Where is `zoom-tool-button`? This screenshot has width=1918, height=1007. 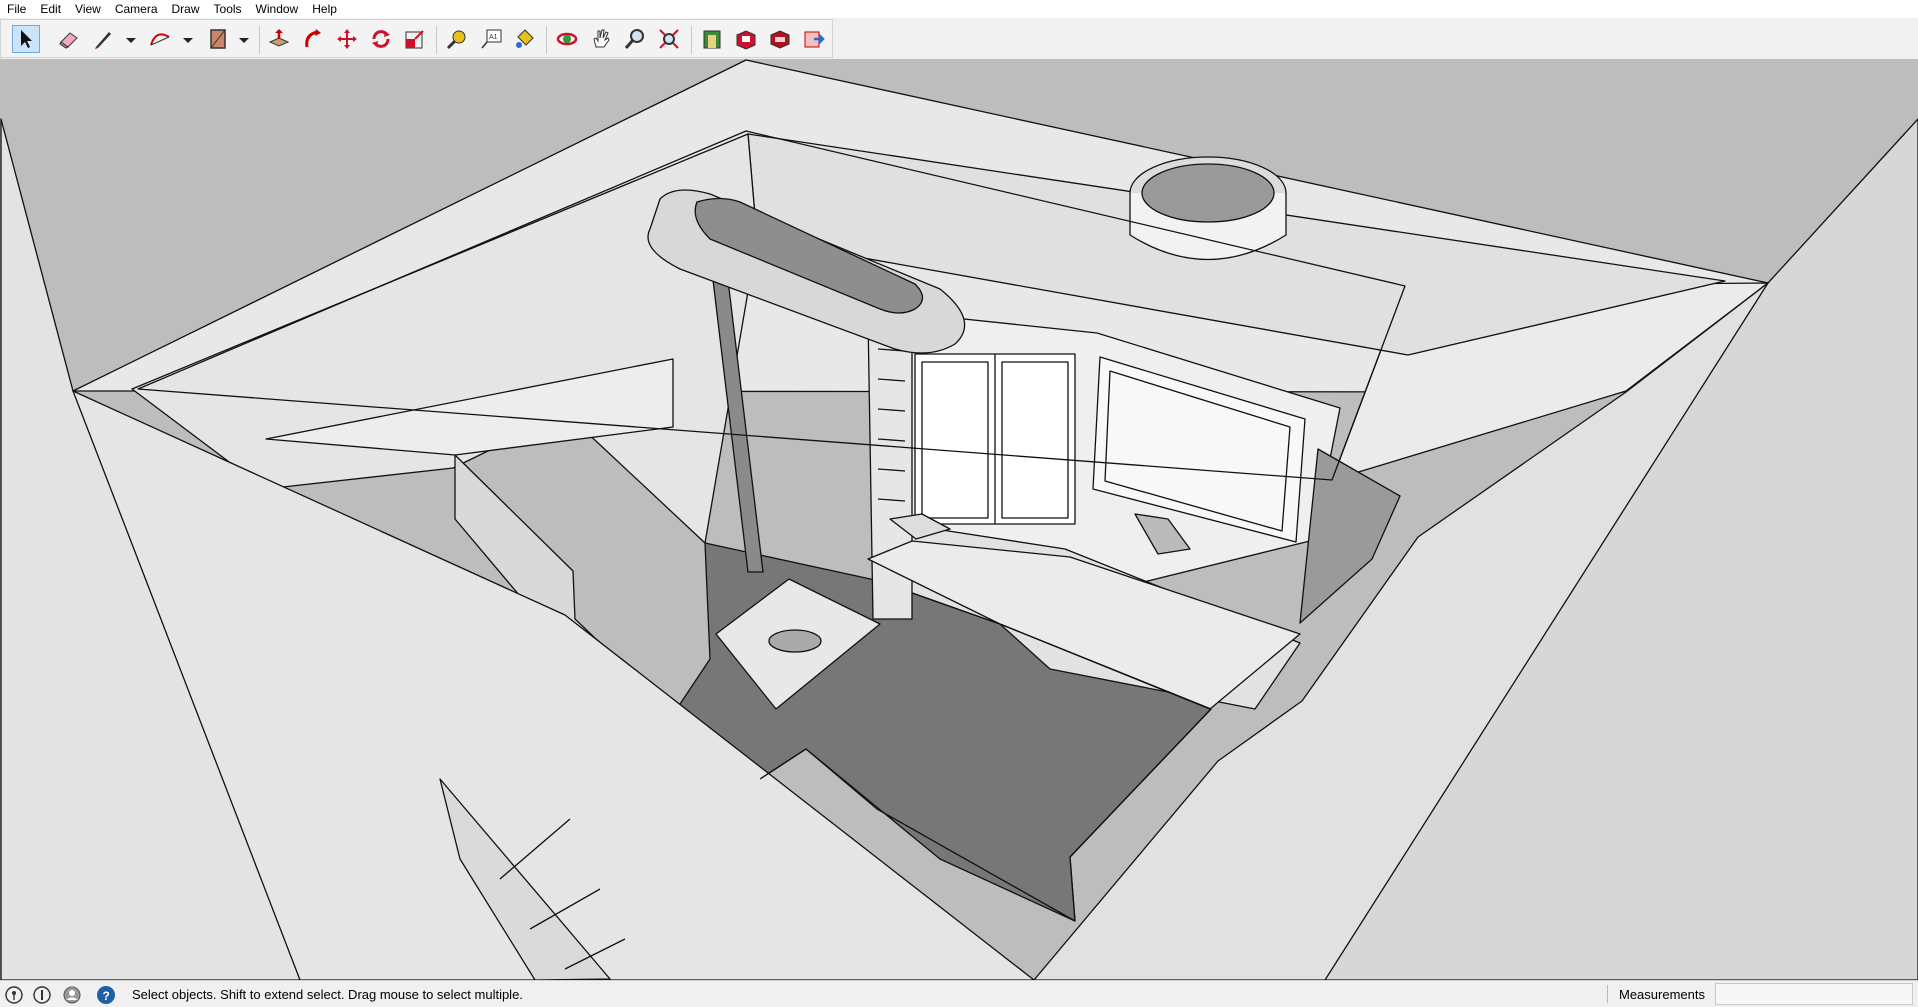
zoom-tool-button is located at coordinates (635, 39).